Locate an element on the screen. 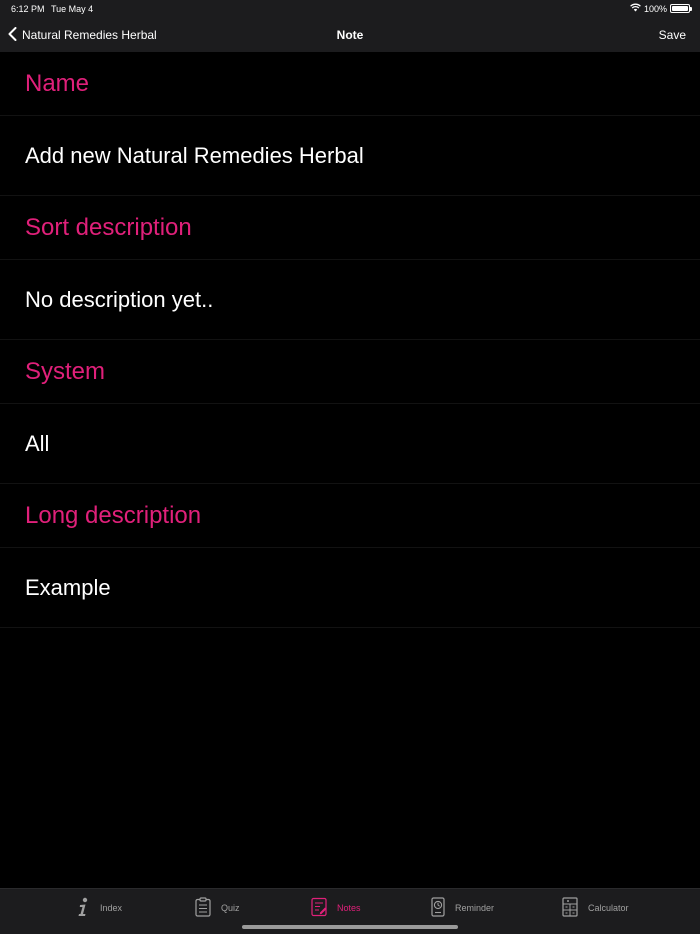 Image resolution: width=700 pixels, height=934 pixels. info-icon is located at coordinates (83, 908).